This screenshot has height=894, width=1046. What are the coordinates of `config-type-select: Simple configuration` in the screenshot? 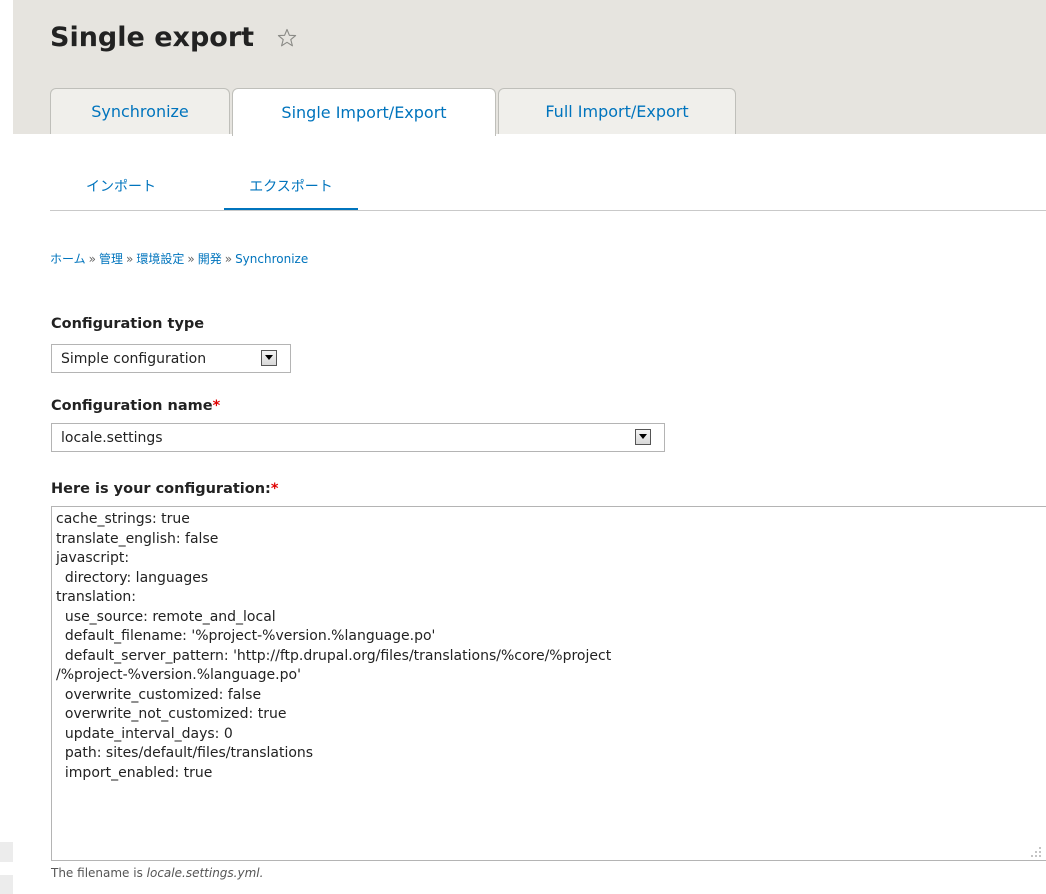 It's located at (171, 358).